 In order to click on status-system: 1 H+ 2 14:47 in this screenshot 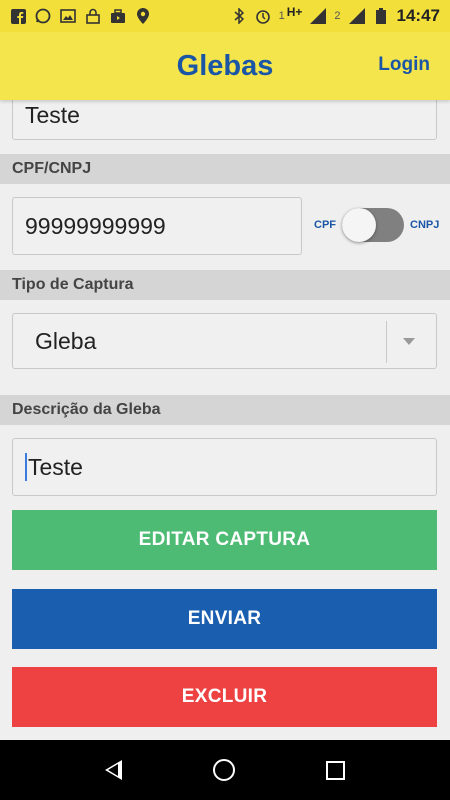, I will do `click(335, 15)`.